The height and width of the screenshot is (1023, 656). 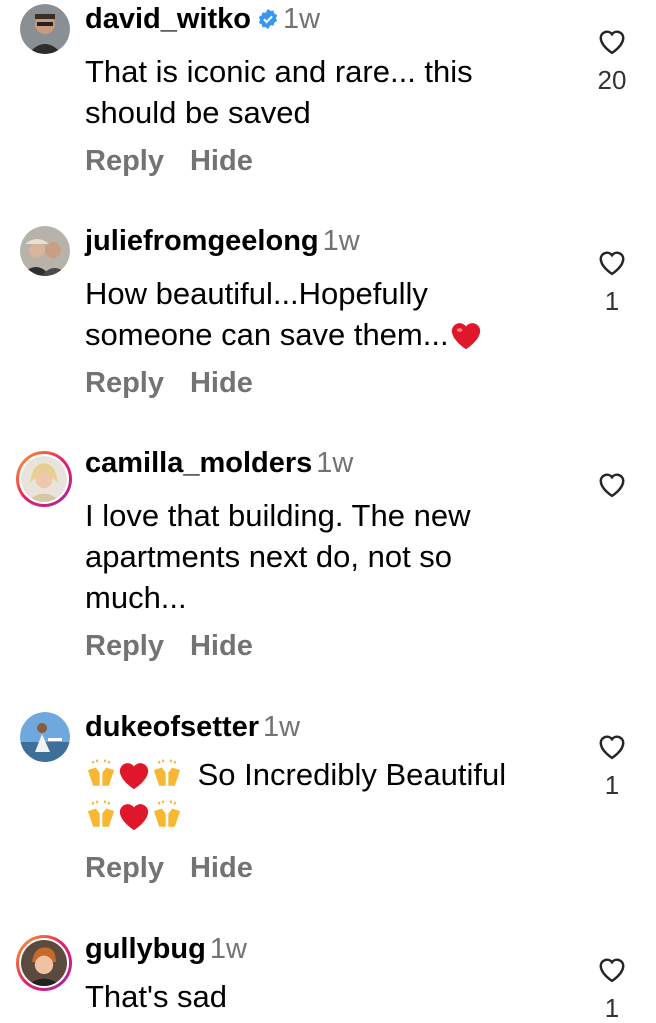 I want to click on comment-text-content: So Incredibly Beautiful, so click(x=352, y=774).